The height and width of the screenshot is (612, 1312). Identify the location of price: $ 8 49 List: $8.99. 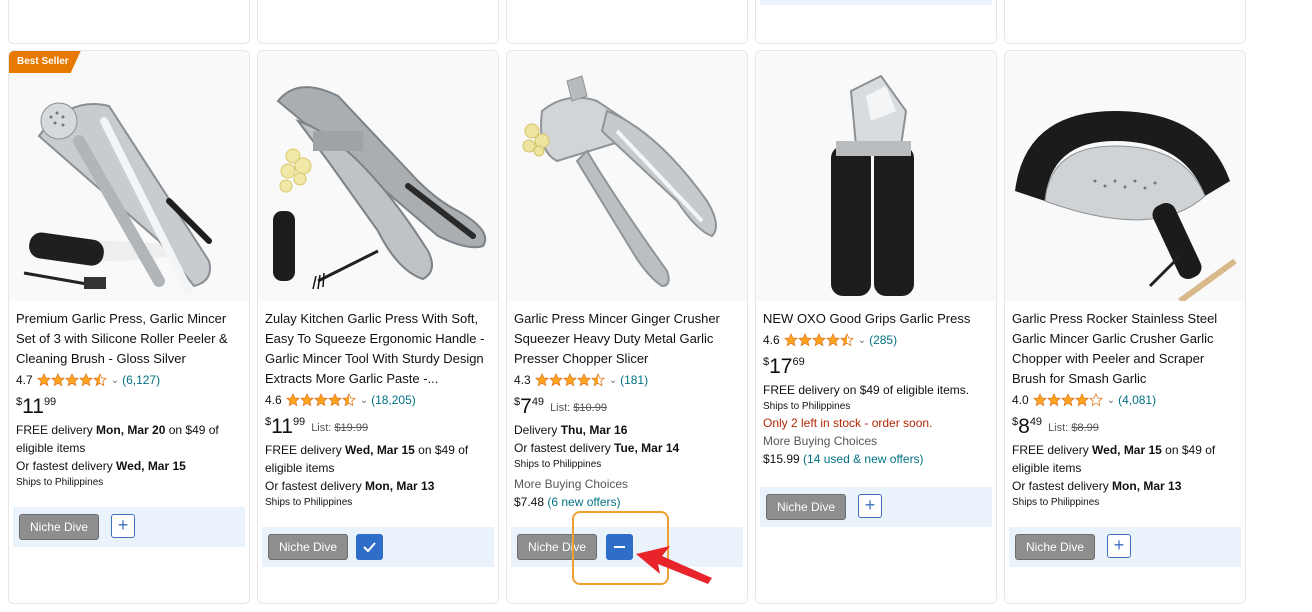
(1125, 428).